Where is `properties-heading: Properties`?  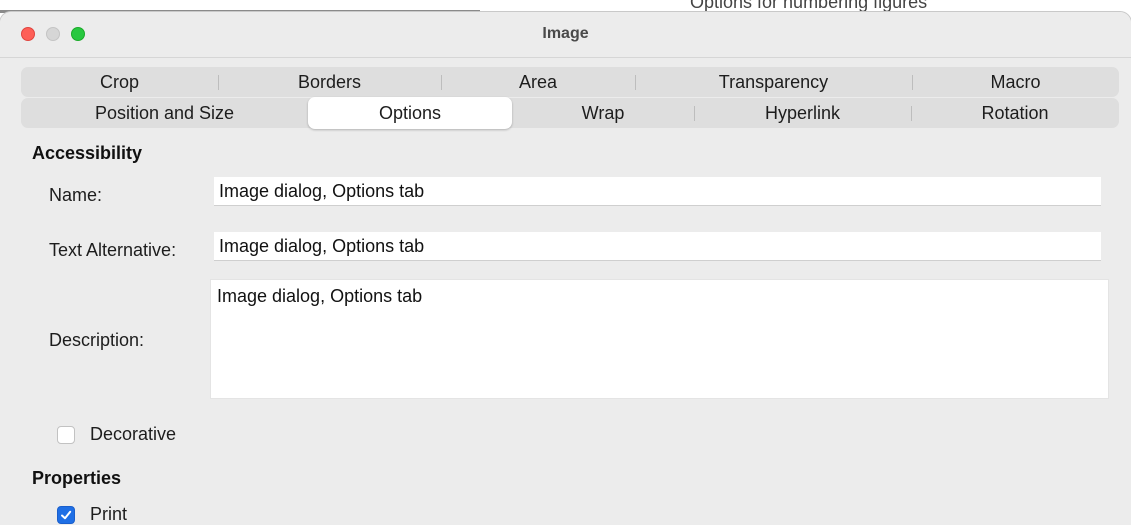 properties-heading: Properties is located at coordinates (77, 478).